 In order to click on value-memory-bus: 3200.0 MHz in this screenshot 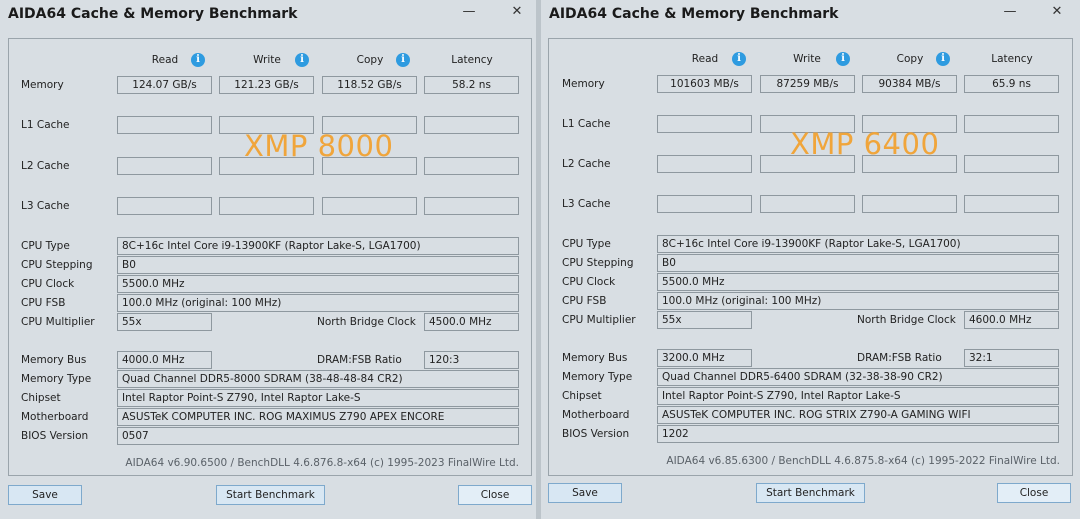, I will do `click(704, 358)`.